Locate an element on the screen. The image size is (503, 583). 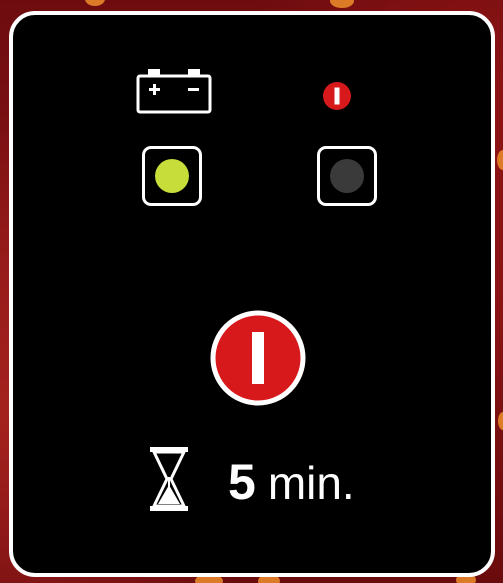
timer-label: 5 min. is located at coordinates (291, 482).